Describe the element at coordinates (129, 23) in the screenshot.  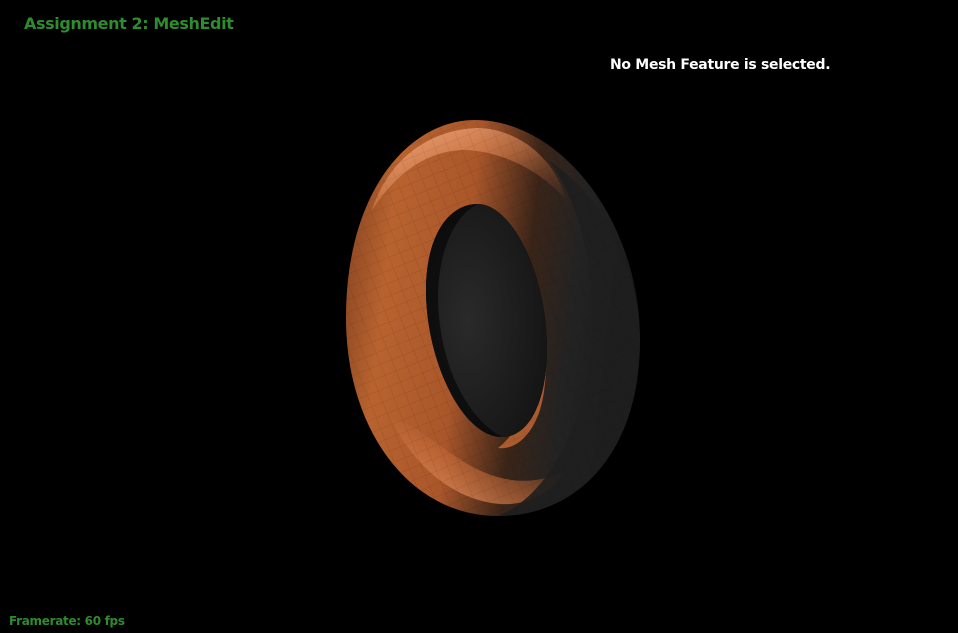
I see `app-title: Assignment 2: MeshEdit` at that location.